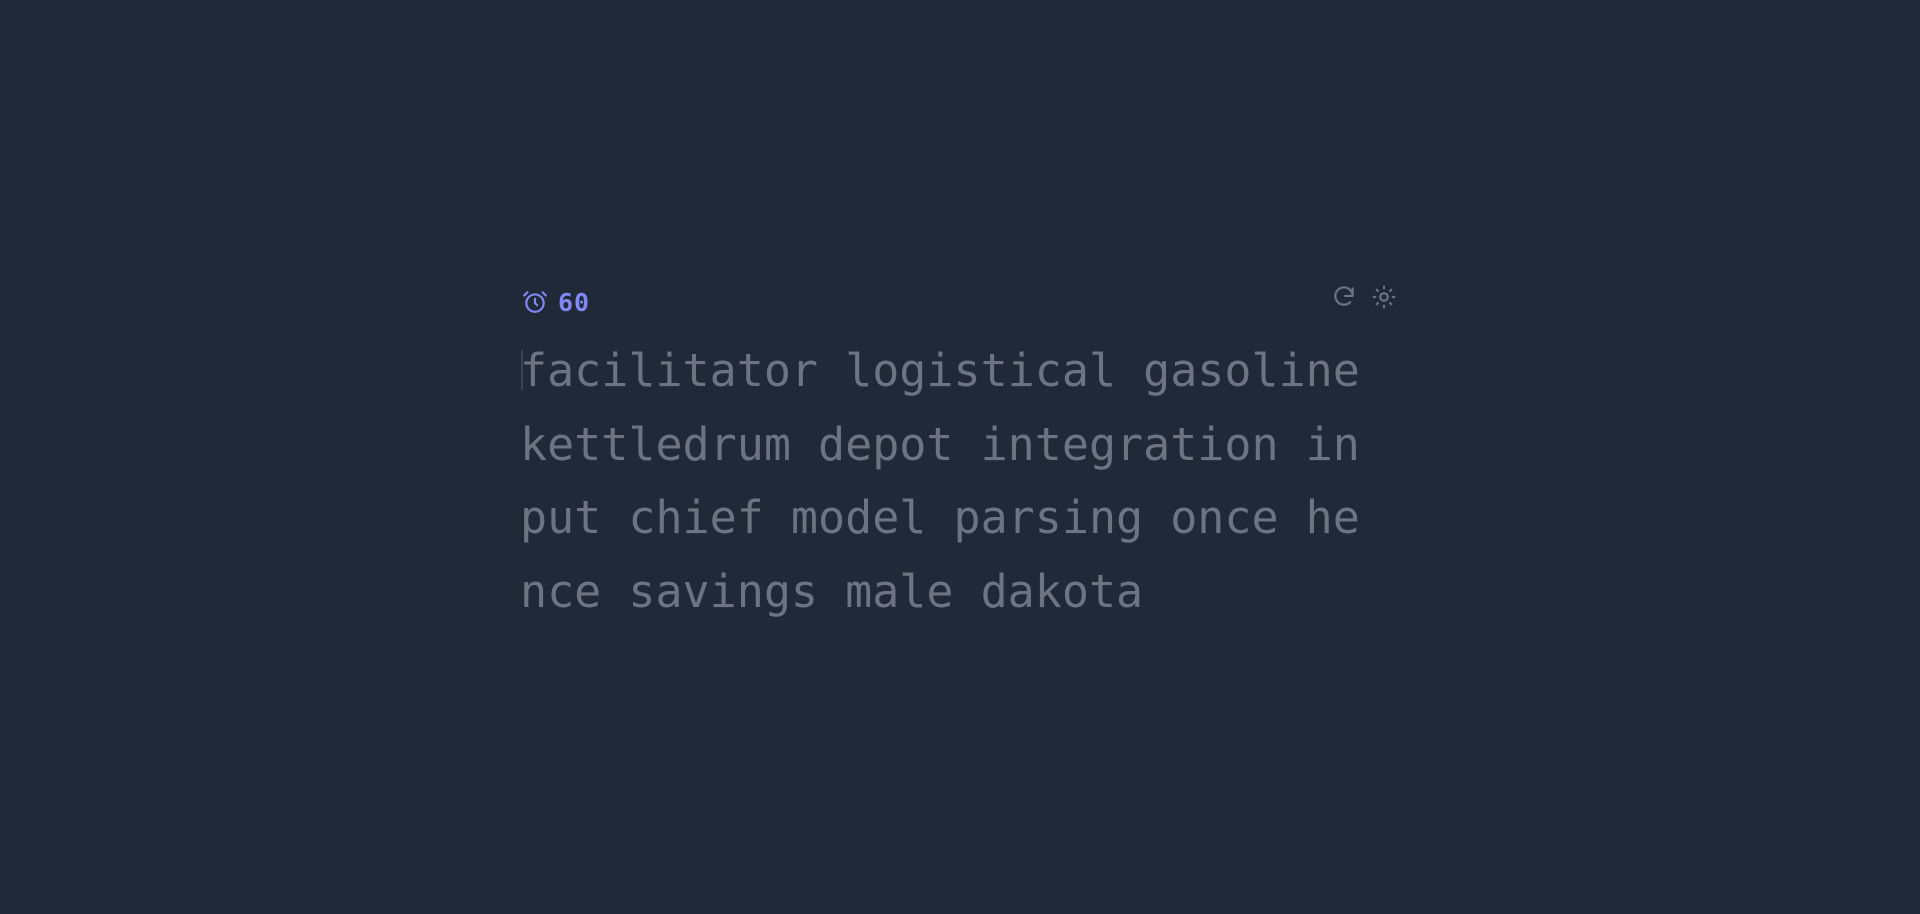 This screenshot has width=1920, height=914. I want to click on word-line: facilitator logistical gasoline, so click(940, 370).